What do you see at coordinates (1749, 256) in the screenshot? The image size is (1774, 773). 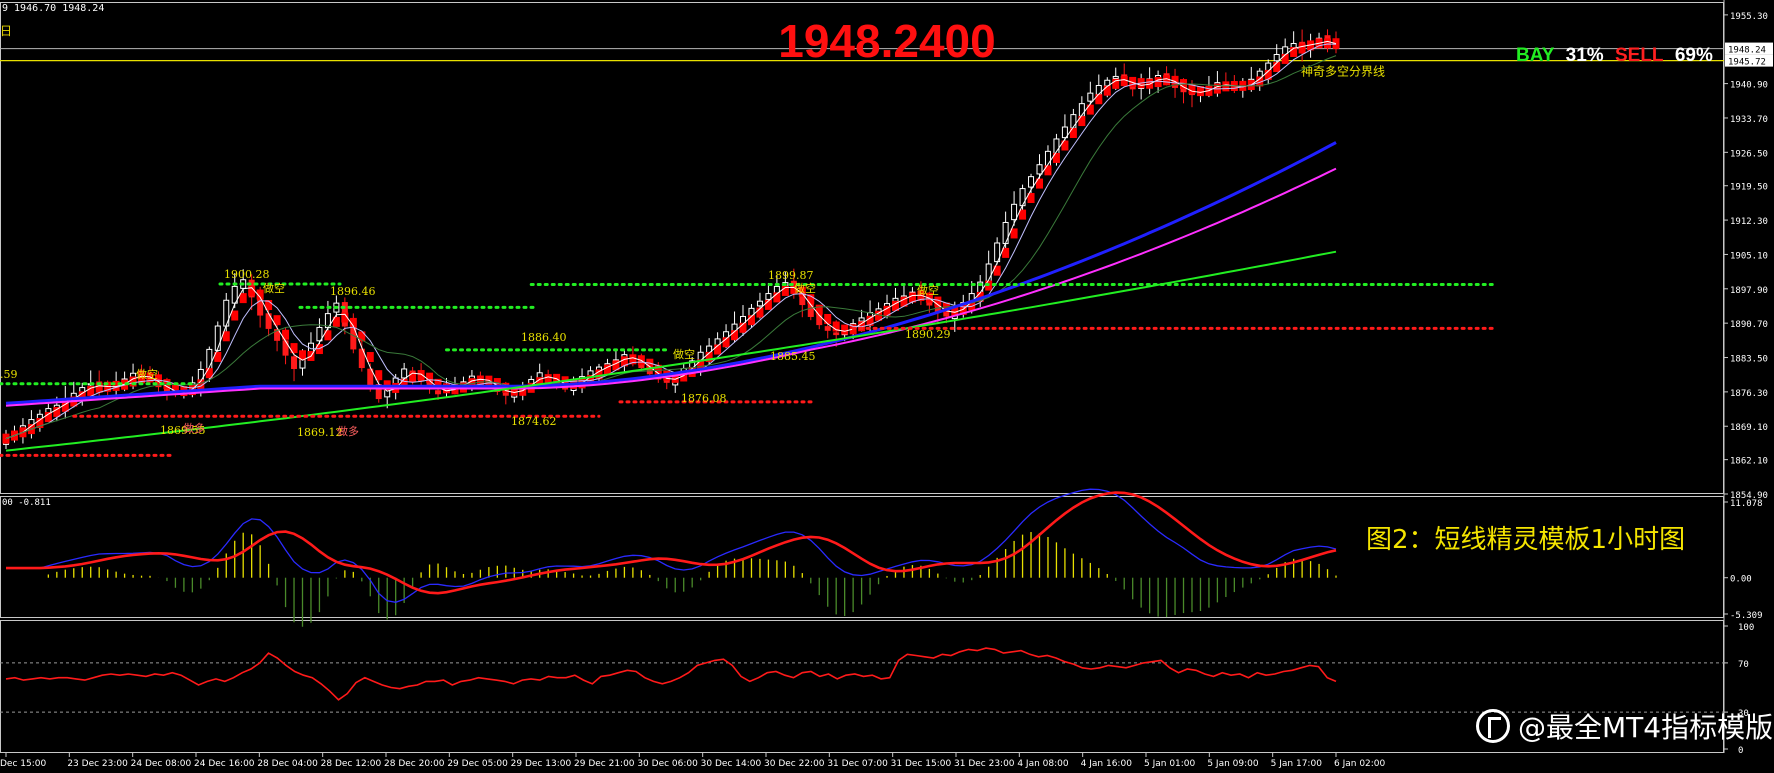 I see `price-tick-label: 1905.10` at bounding box center [1749, 256].